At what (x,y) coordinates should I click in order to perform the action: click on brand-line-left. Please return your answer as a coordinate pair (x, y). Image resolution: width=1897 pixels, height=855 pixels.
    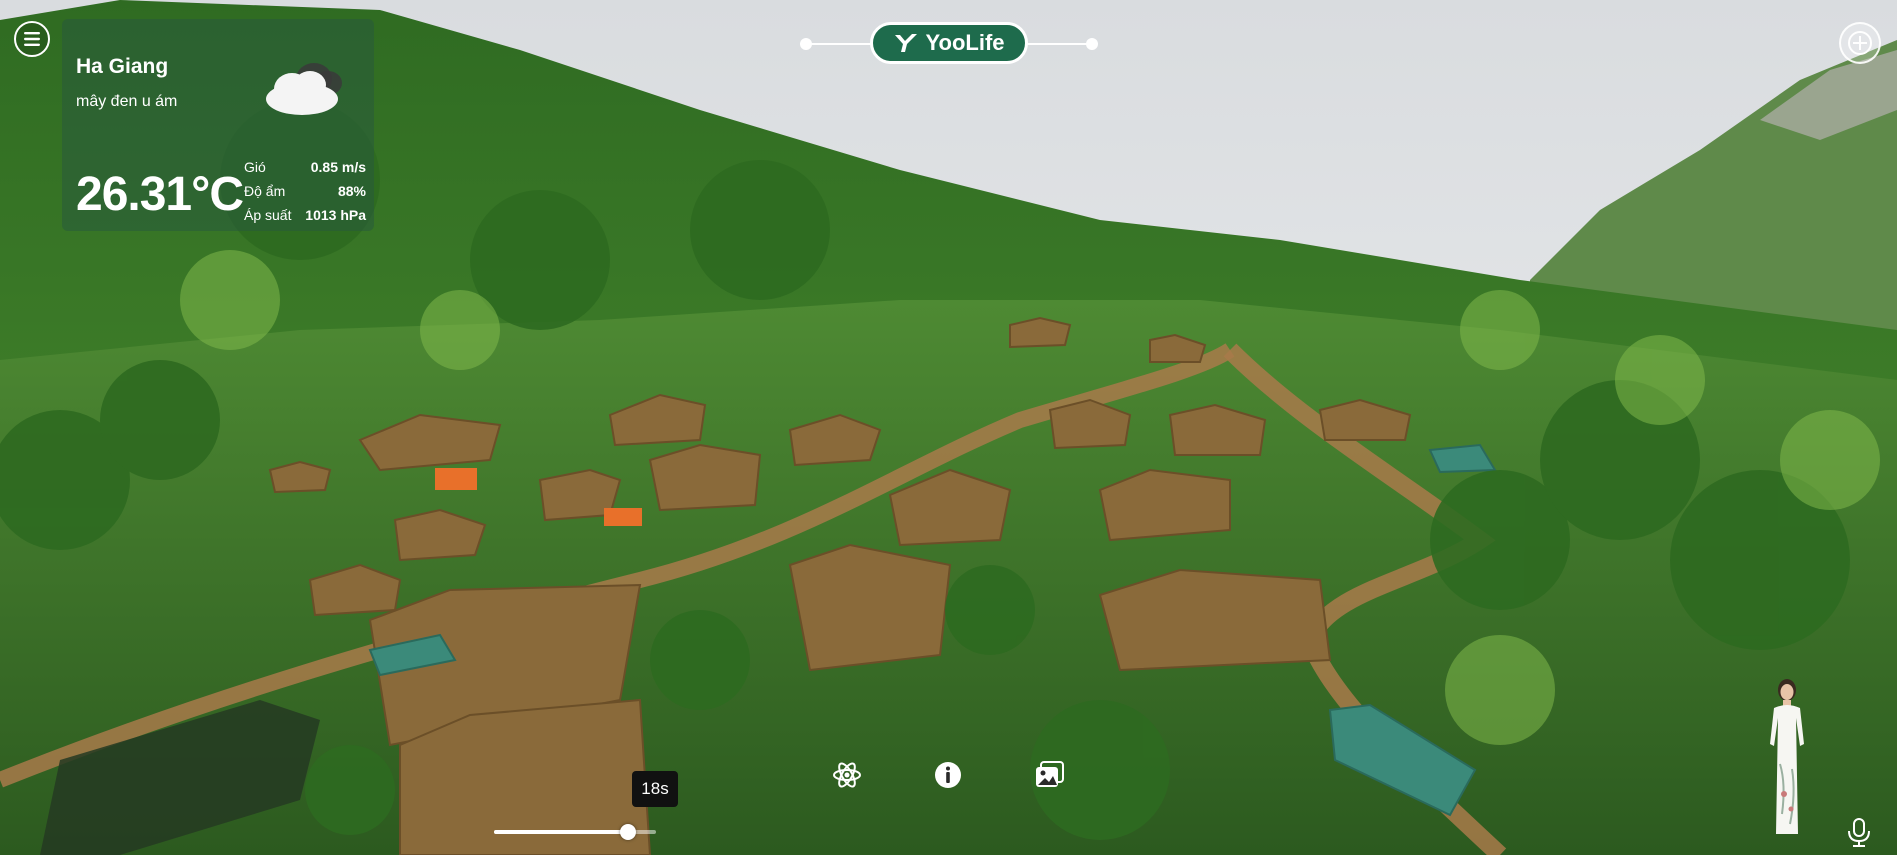
    Looking at the image, I should click on (839, 44).